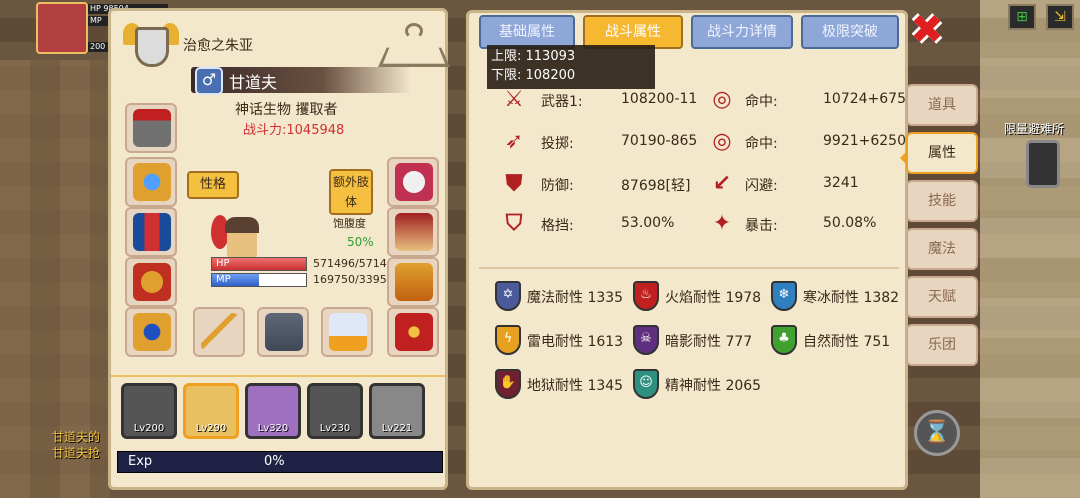 The width and height of the screenshot is (1080, 498). I want to click on exit-icon: ⇲, so click(1060, 17).